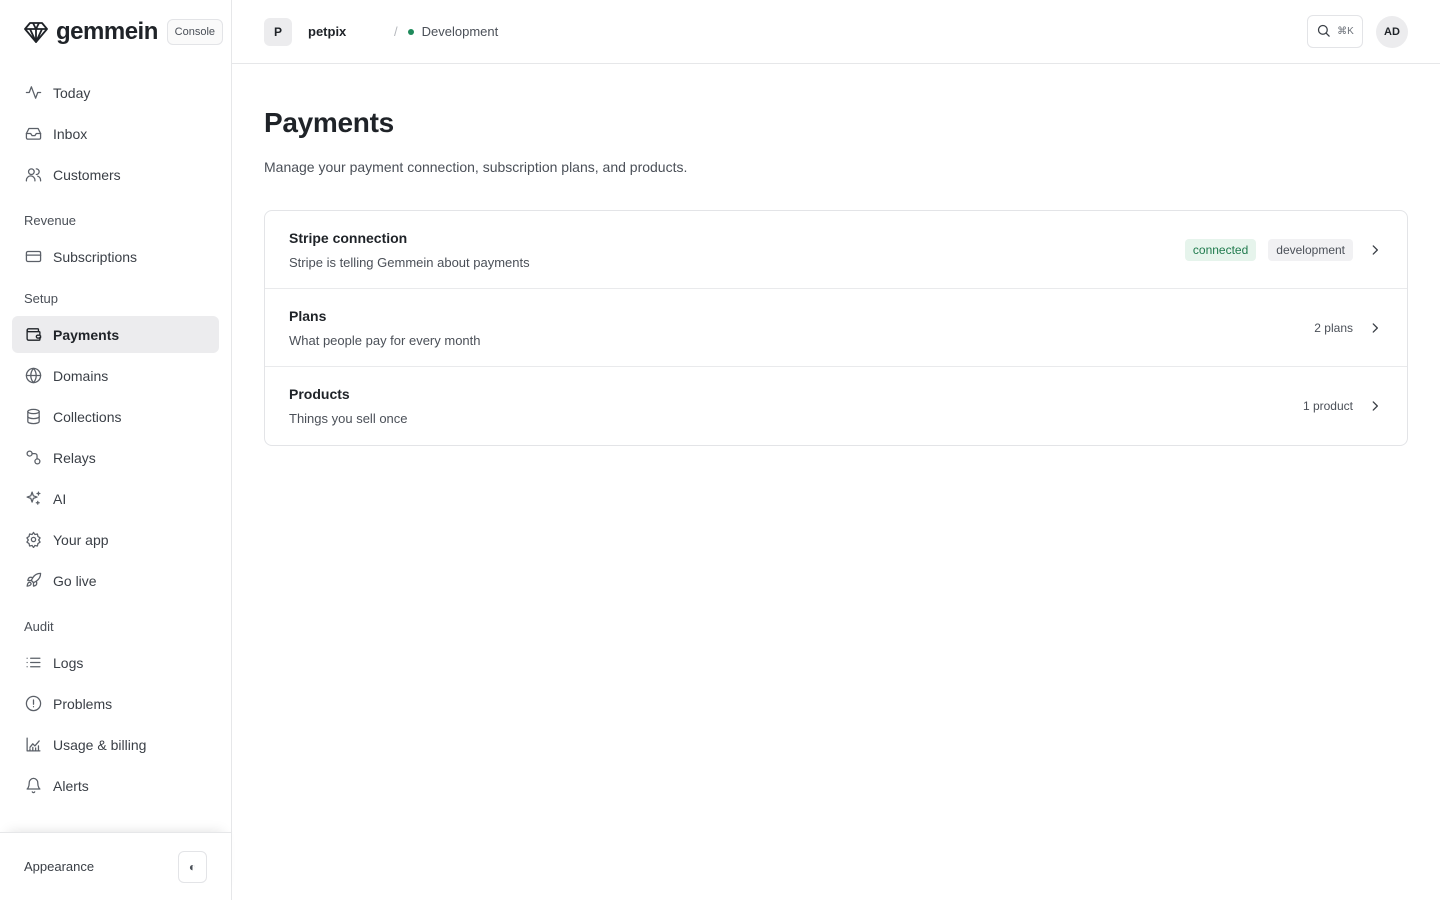 The height and width of the screenshot is (900, 1440). Describe the element at coordinates (1333, 327) in the screenshot. I see `plans-count: 2 plans` at that location.